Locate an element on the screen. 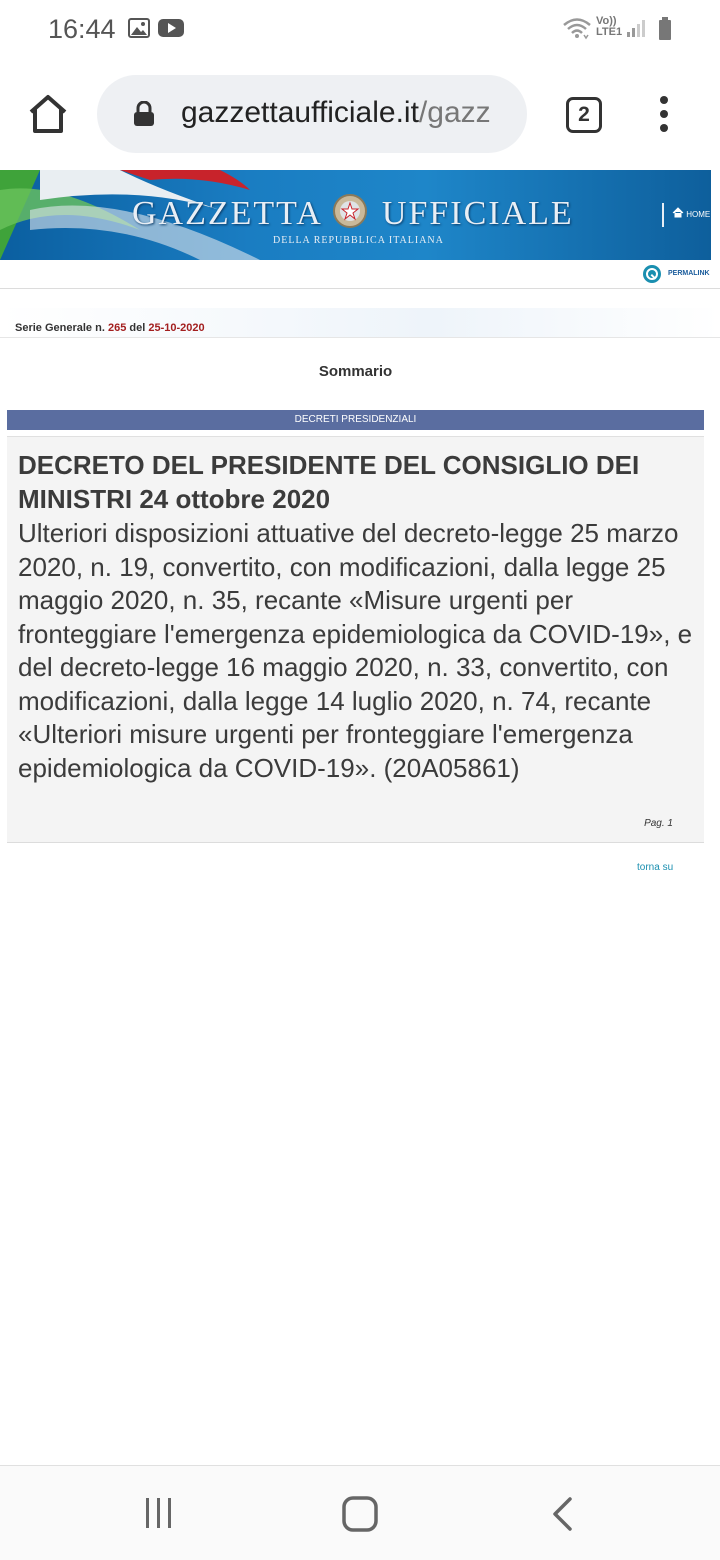 This screenshot has width=720, height=1560. back-to-top-link: torna su is located at coordinates (655, 867).